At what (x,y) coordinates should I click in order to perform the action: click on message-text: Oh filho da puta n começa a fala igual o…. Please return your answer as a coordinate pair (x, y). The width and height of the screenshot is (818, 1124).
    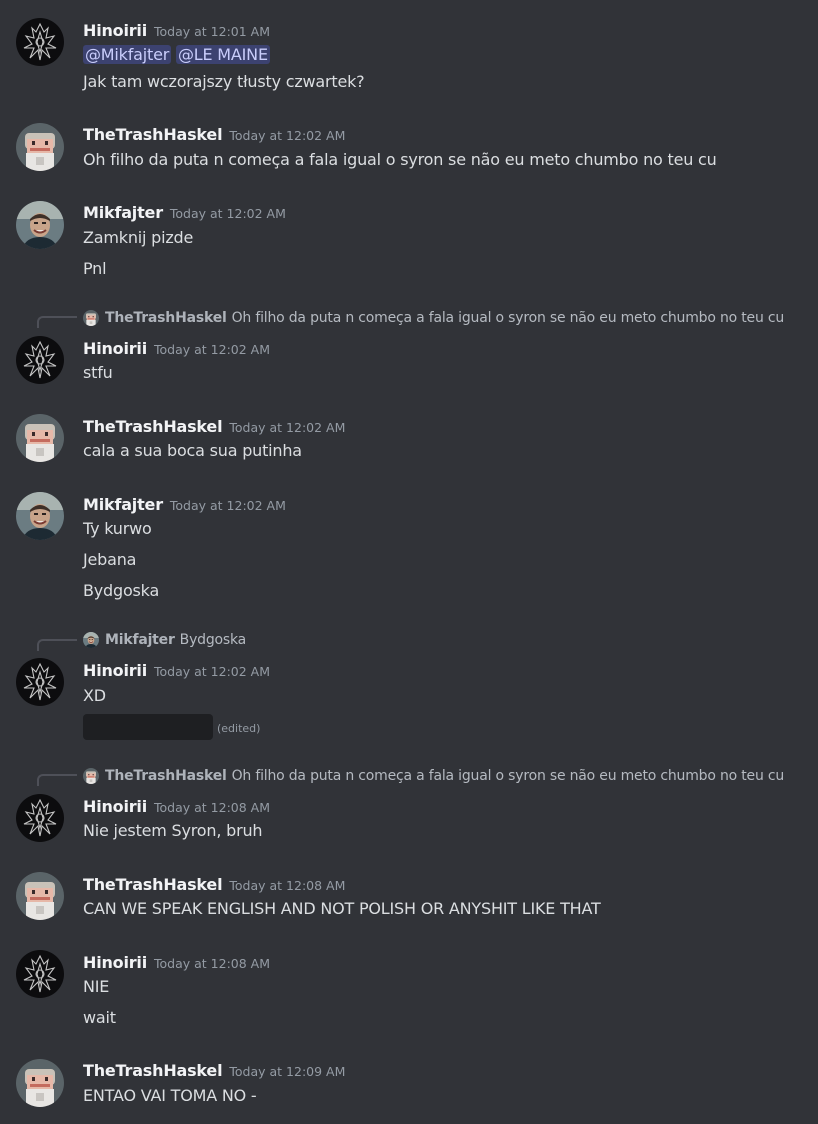
    Looking at the image, I should click on (400, 159).